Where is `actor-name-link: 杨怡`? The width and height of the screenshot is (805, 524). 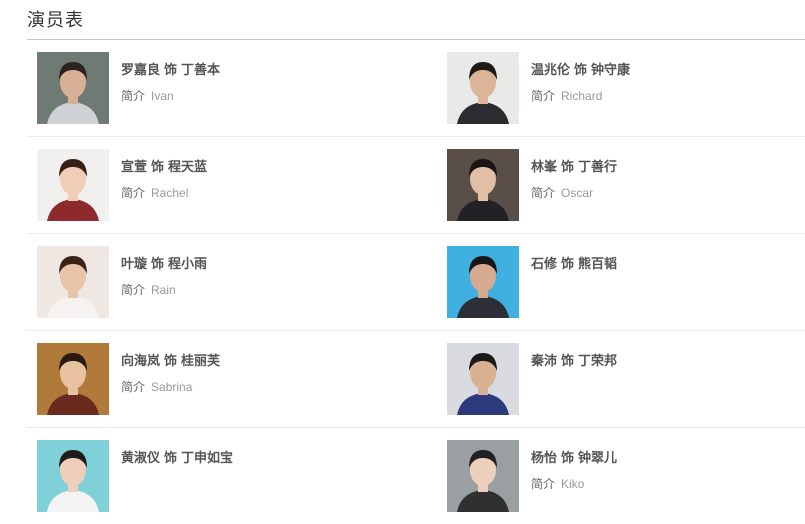 actor-name-link: 杨怡 is located at coordinates (544, 458).